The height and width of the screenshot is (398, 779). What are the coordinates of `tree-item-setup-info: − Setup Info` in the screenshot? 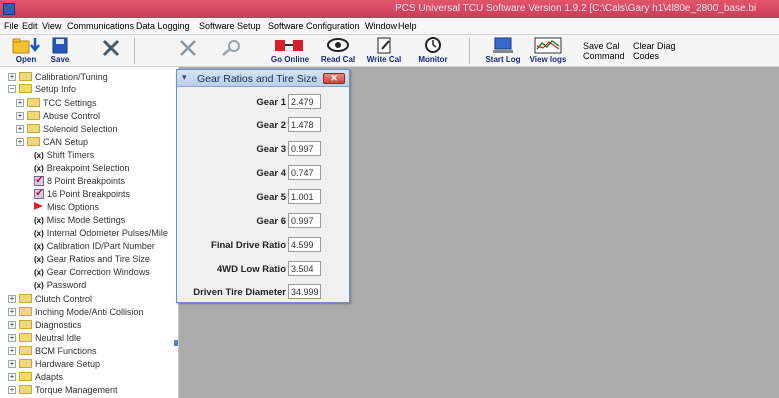 It's located at (40, 89).